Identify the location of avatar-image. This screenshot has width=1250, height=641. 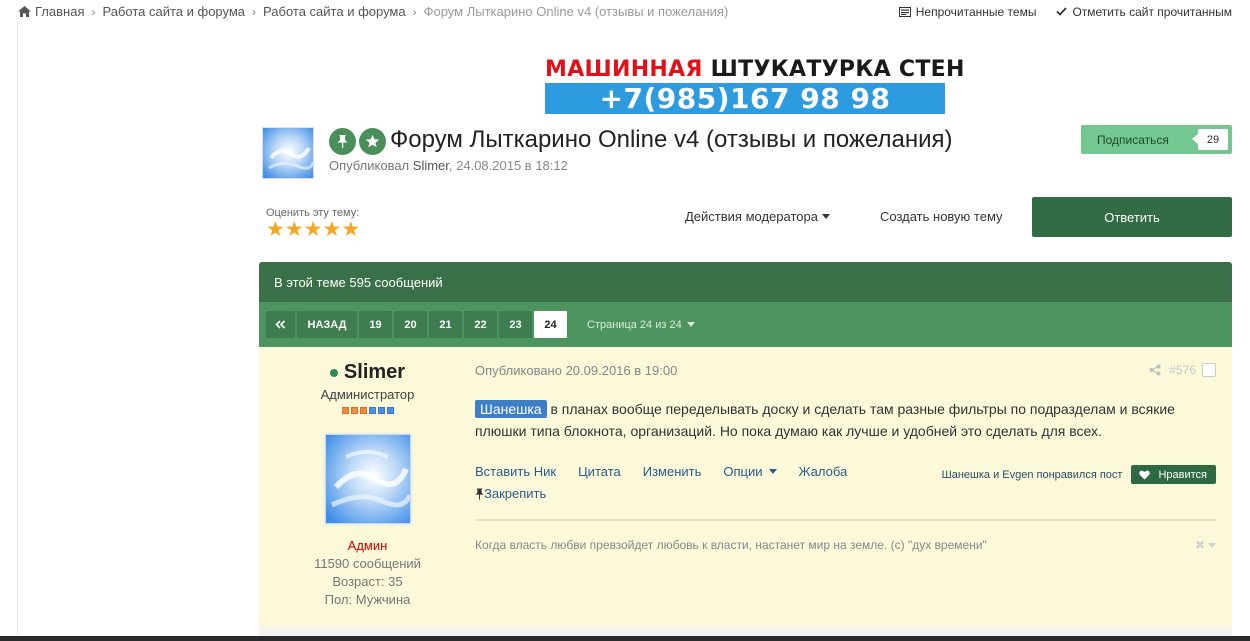
(288, 153).